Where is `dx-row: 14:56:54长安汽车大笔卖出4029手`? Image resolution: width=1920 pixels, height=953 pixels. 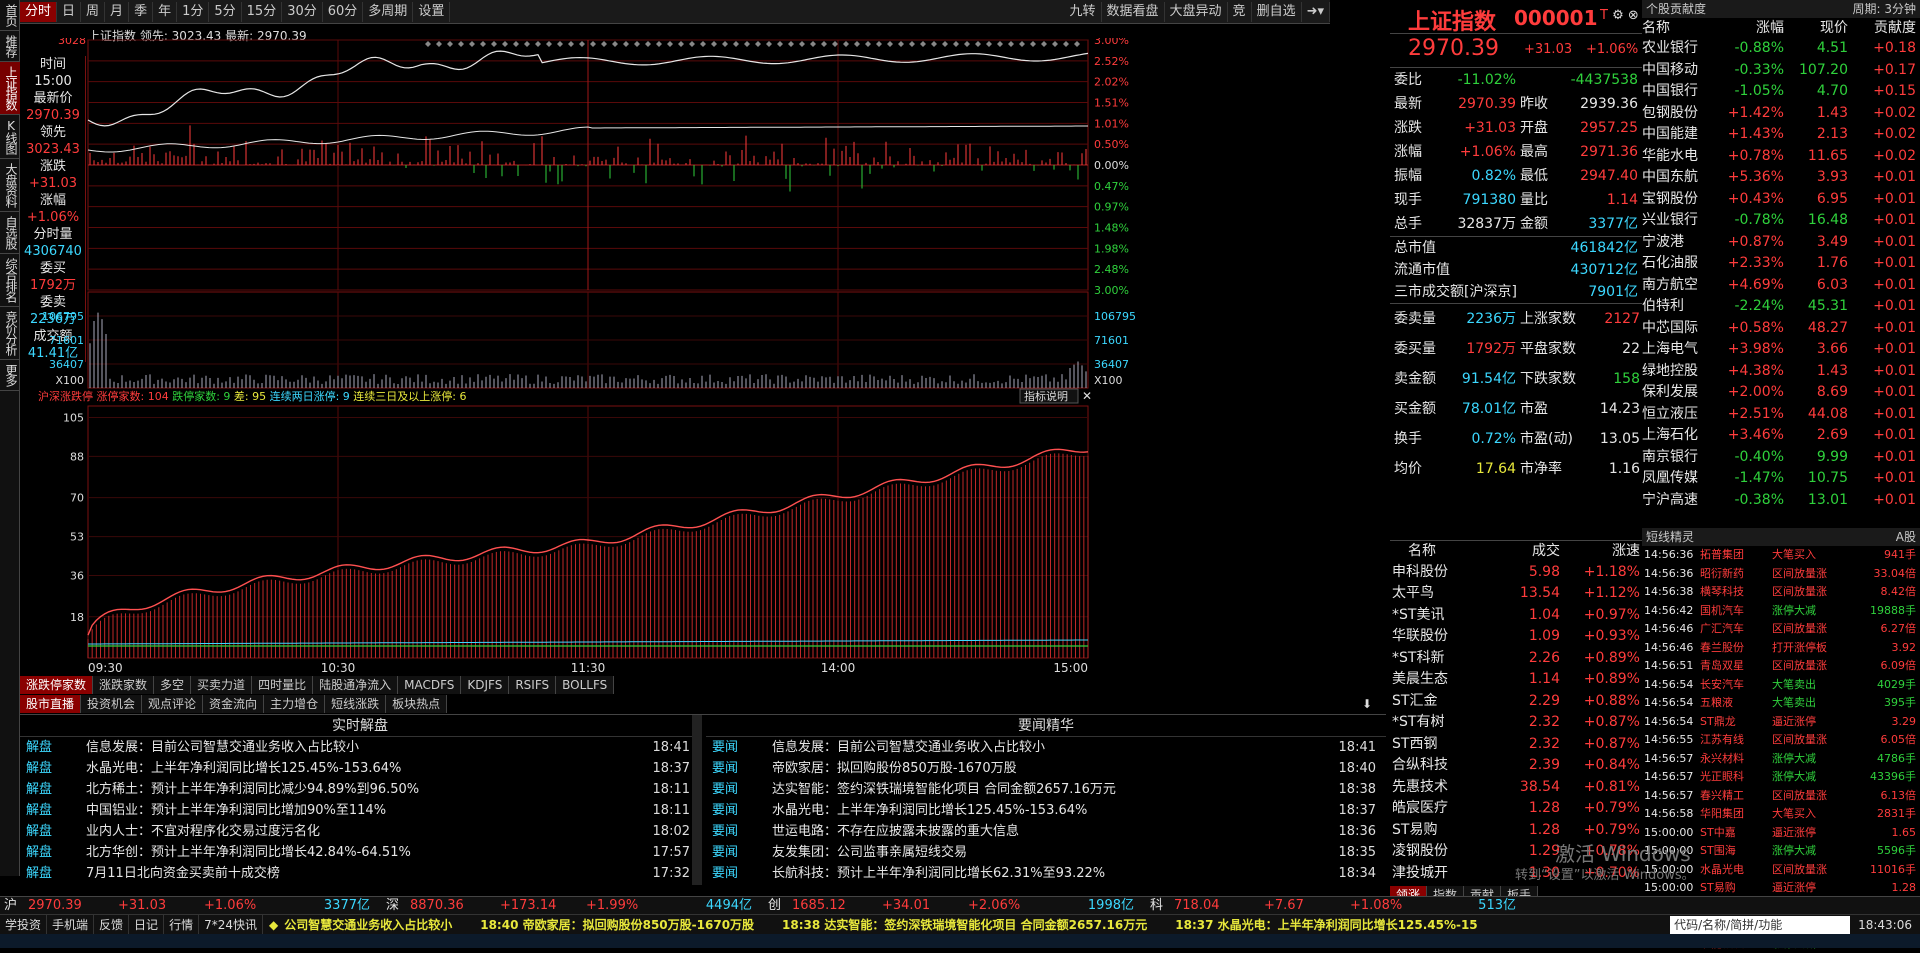
dx-row: 14:56:54长安汽车大笔卖出4029手 is located at coordinates (1781, 685).